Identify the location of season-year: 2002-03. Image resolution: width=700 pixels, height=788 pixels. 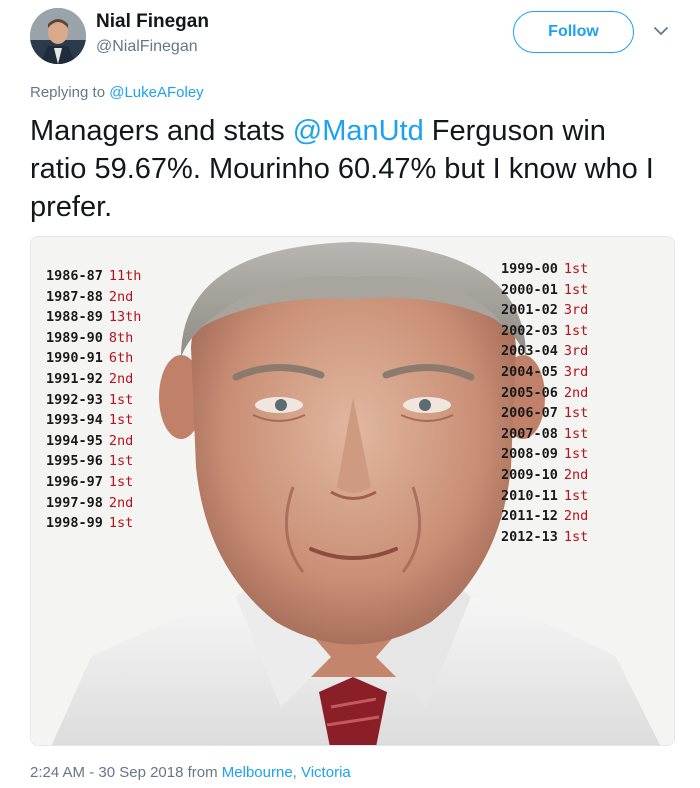
(529, 330).